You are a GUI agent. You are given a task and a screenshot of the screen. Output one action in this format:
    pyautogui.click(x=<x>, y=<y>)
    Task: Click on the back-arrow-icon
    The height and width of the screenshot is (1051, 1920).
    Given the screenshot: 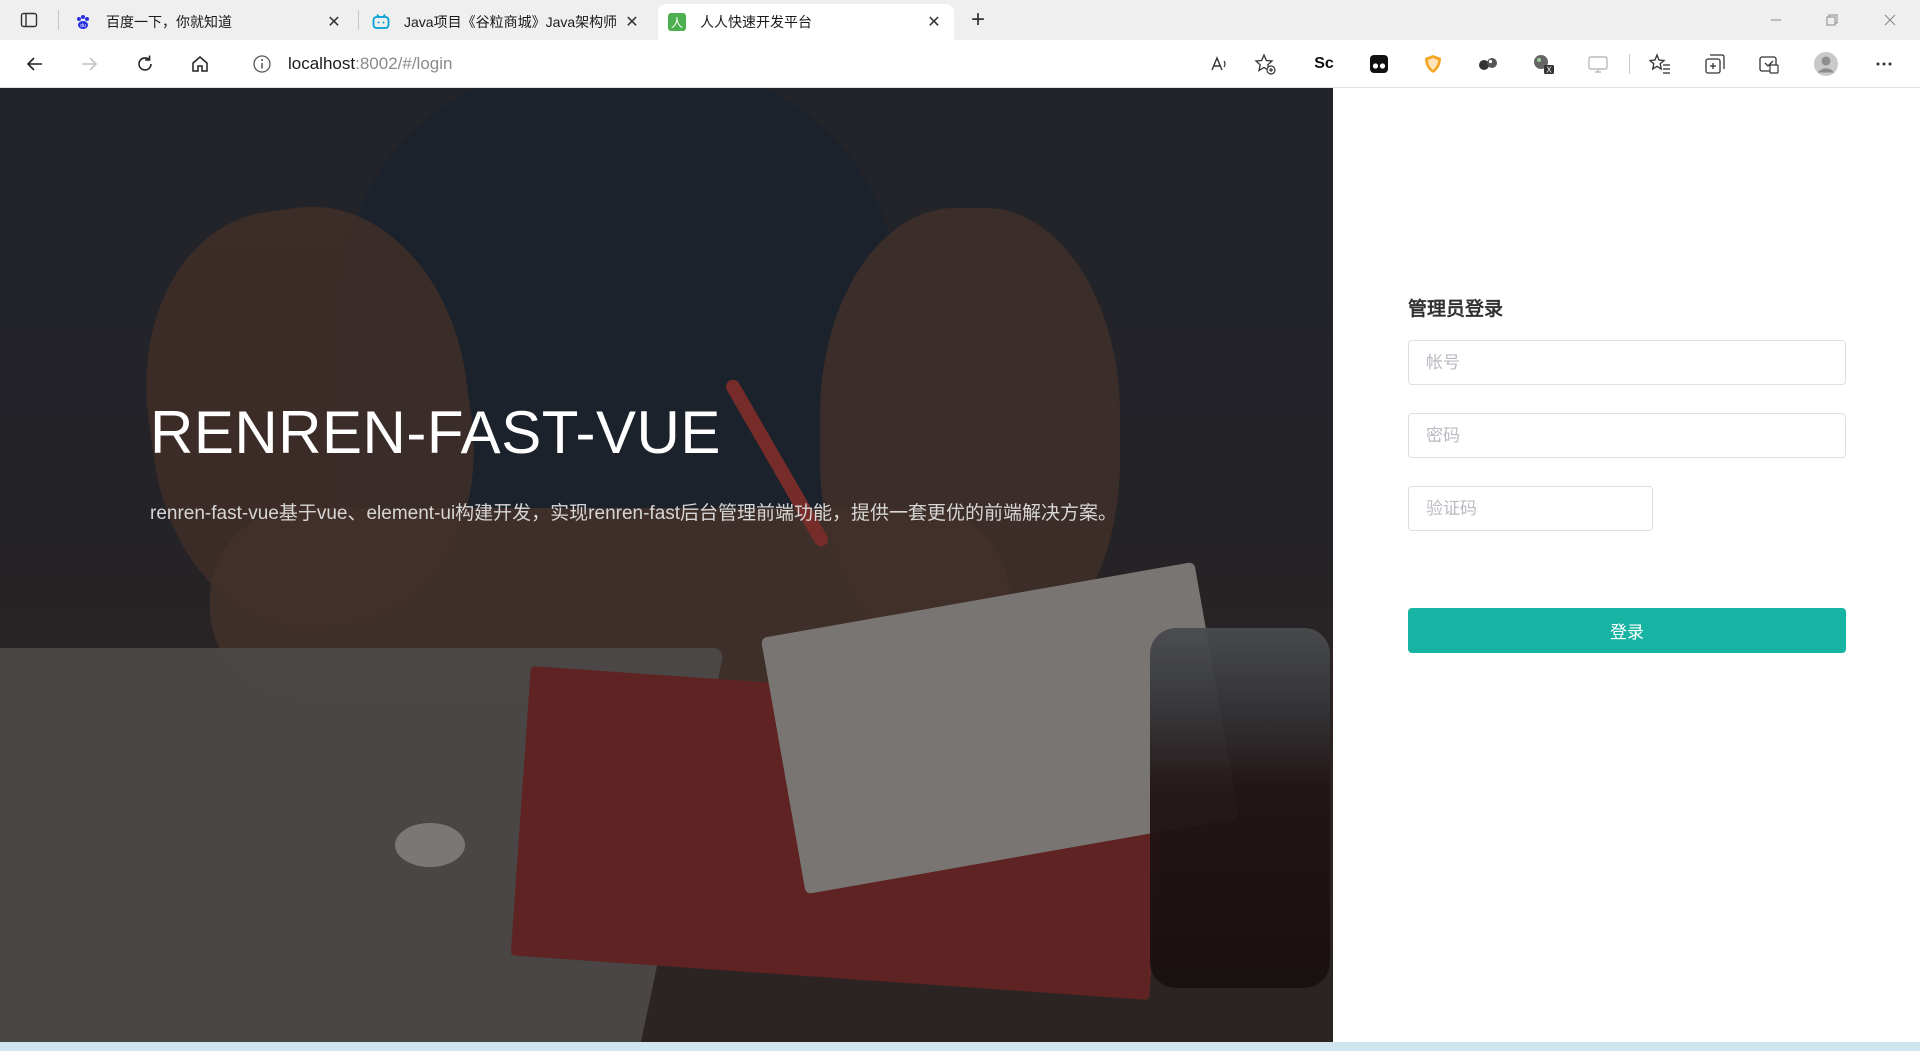 What is the action you would take?
    pyautogui.click(x=34, y=64)
    